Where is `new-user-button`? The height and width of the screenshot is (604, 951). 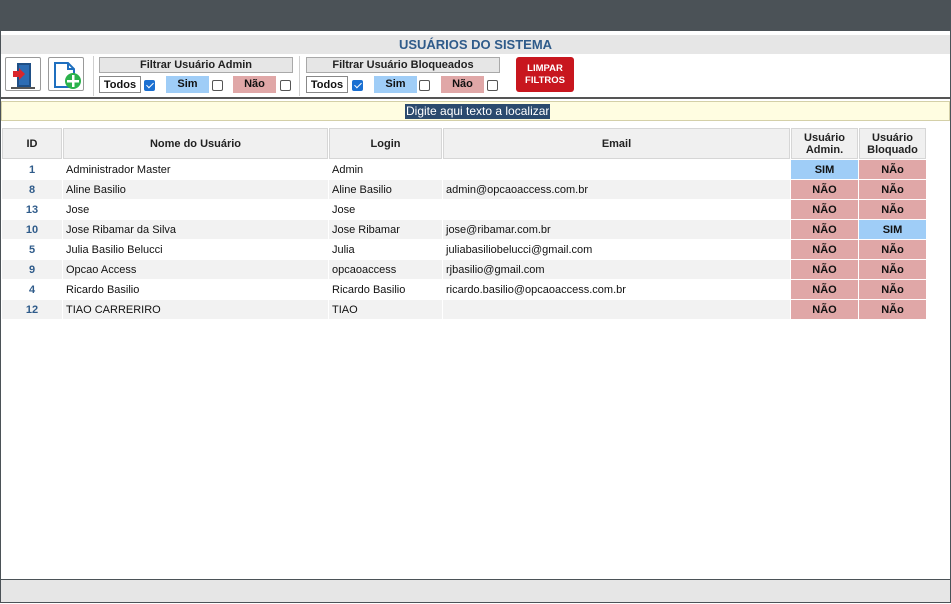
new-user-button is located at coordinates (66, 74).